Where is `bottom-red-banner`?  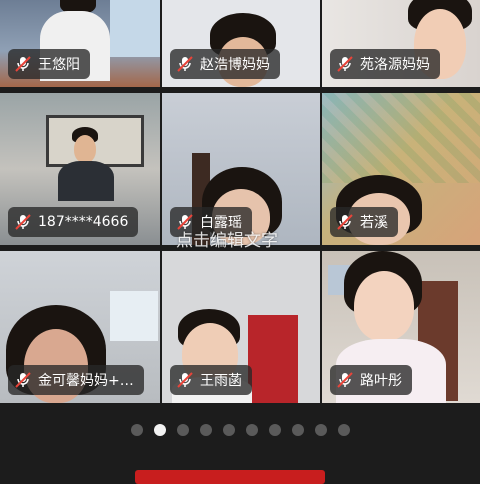 bottom-red-banner is located at coordinates (230, 477).